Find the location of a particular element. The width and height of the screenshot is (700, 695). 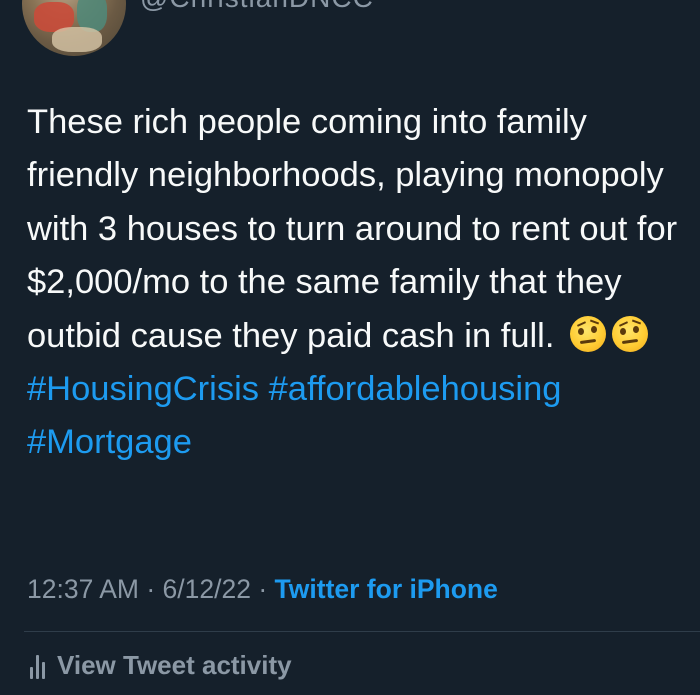

hashtag-mortgage: #Mortgage is located at coordinates (109, 442).